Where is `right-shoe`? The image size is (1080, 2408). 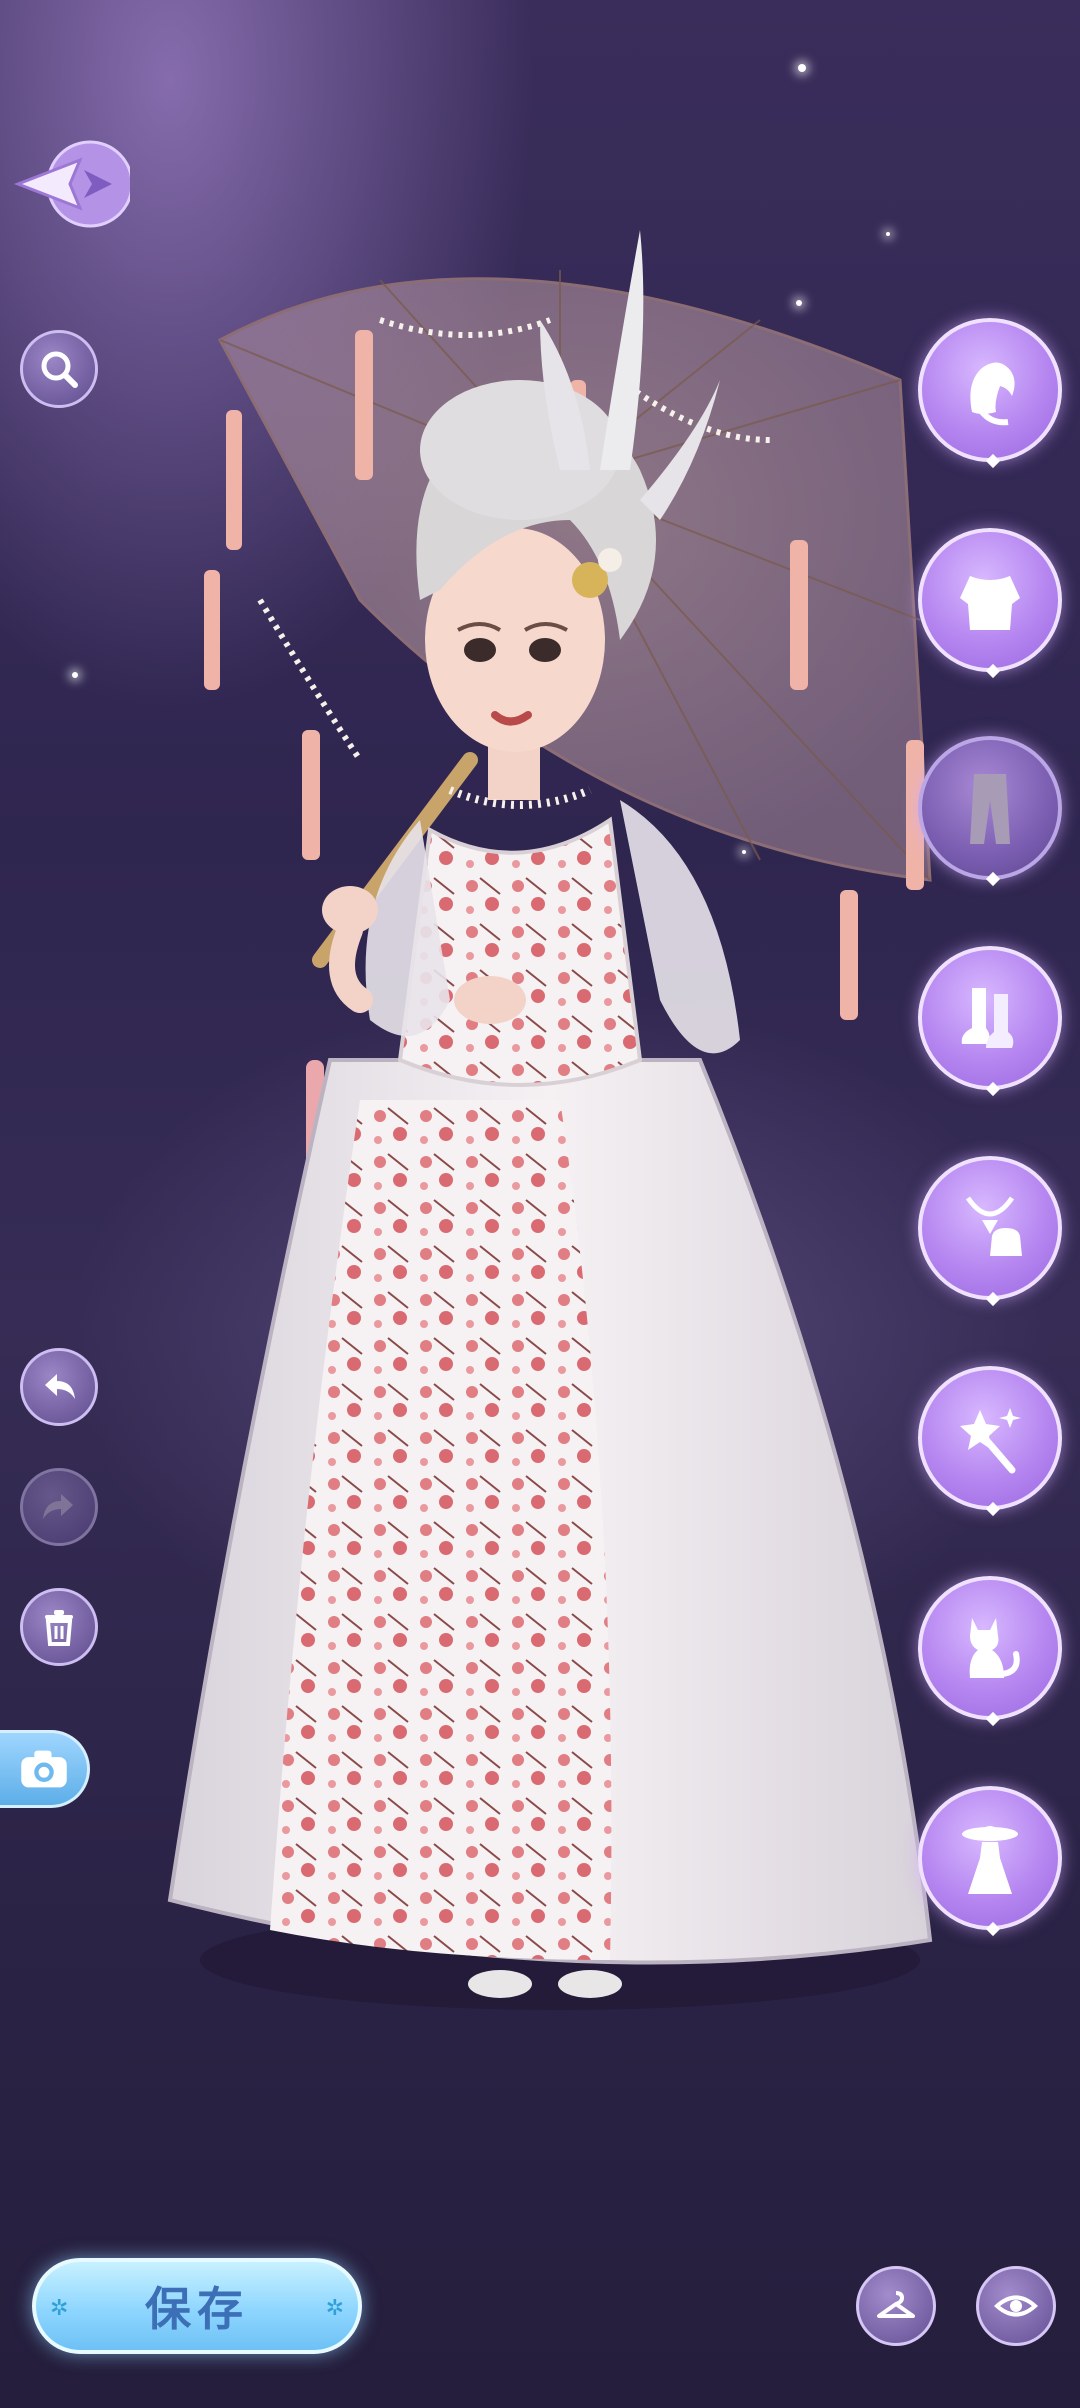 right-shoe is located at coordinates (590, 1984).